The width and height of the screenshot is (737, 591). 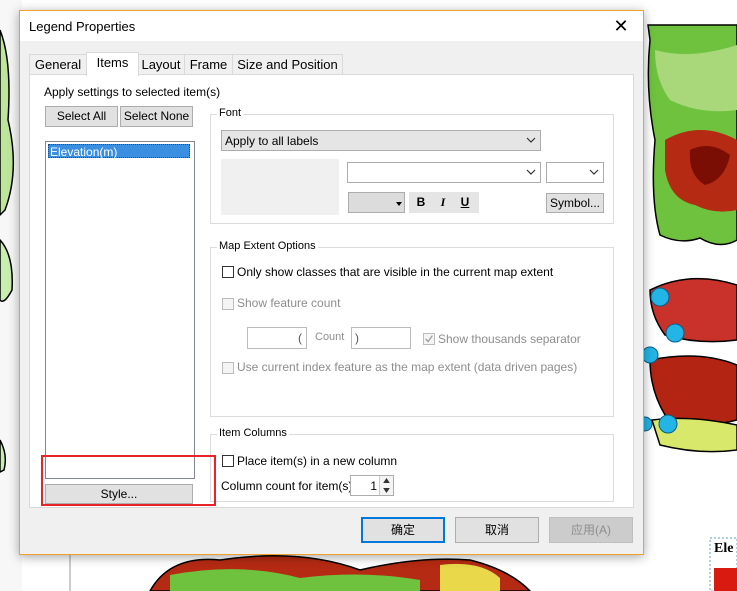 I want to click on only-visible-classes-checkbox, so click(x=228, y=272).